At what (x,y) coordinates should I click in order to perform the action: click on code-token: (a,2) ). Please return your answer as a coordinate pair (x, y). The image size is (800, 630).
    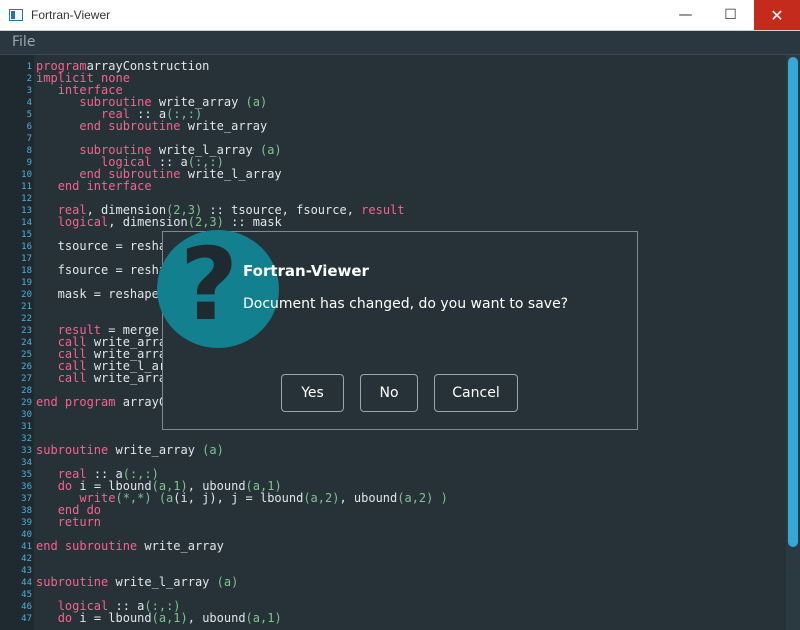
    Looking at the image, I should click on (422, 498).